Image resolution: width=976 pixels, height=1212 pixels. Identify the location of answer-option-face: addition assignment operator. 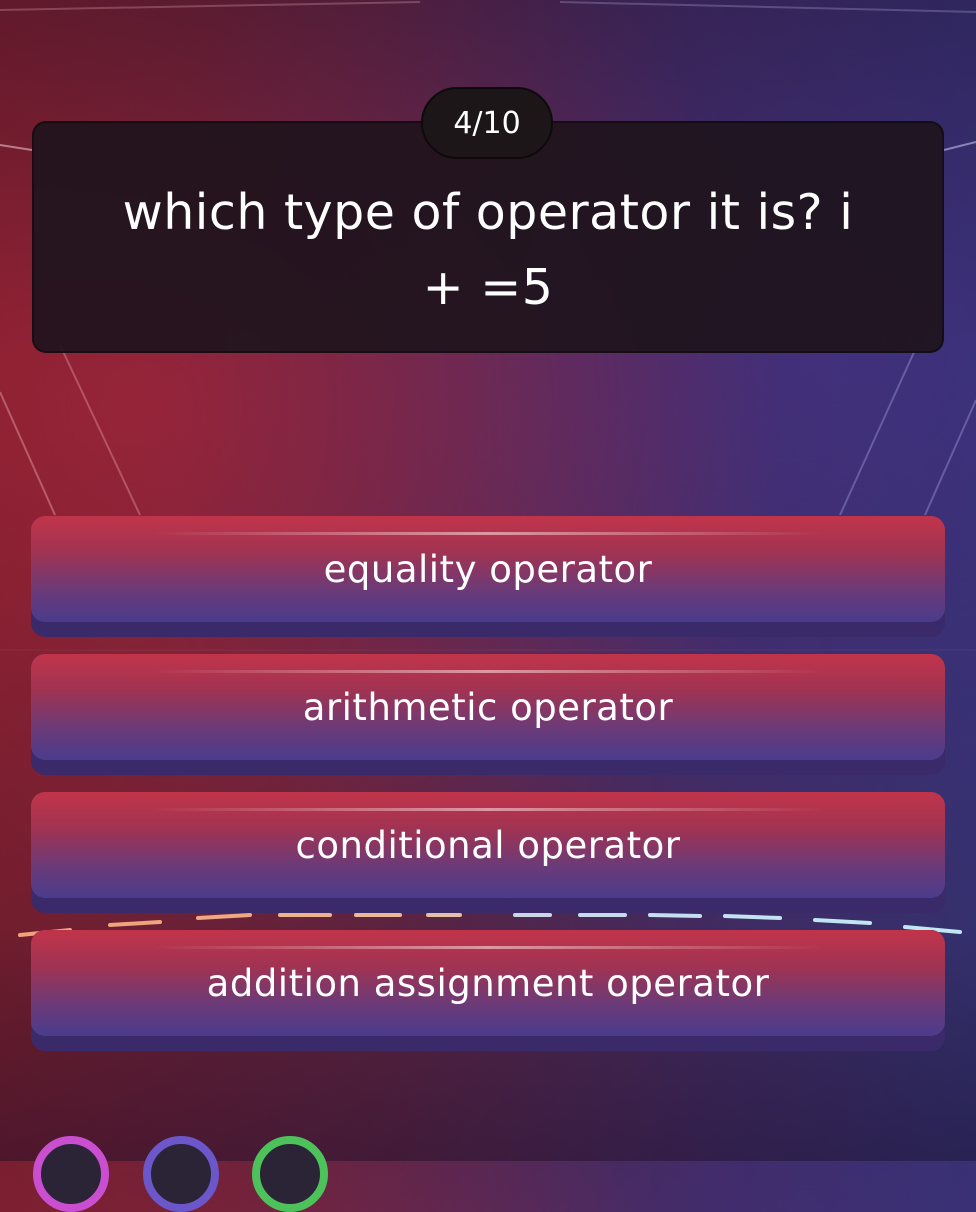
(488, 983).